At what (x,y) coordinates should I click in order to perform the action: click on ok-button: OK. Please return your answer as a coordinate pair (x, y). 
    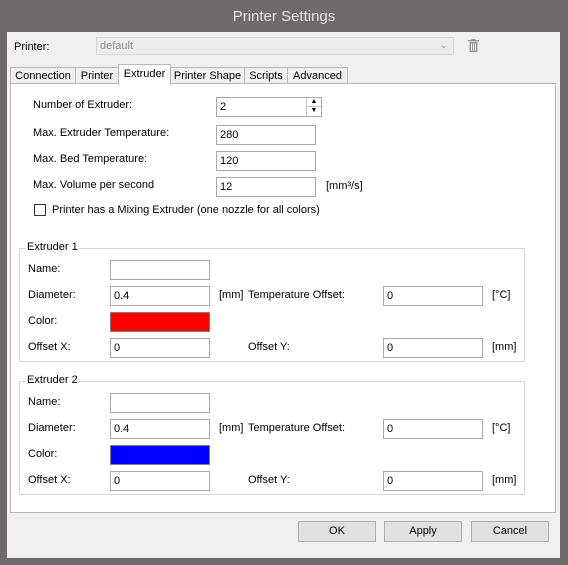
    Looking at the image, I should click on (337, 531).